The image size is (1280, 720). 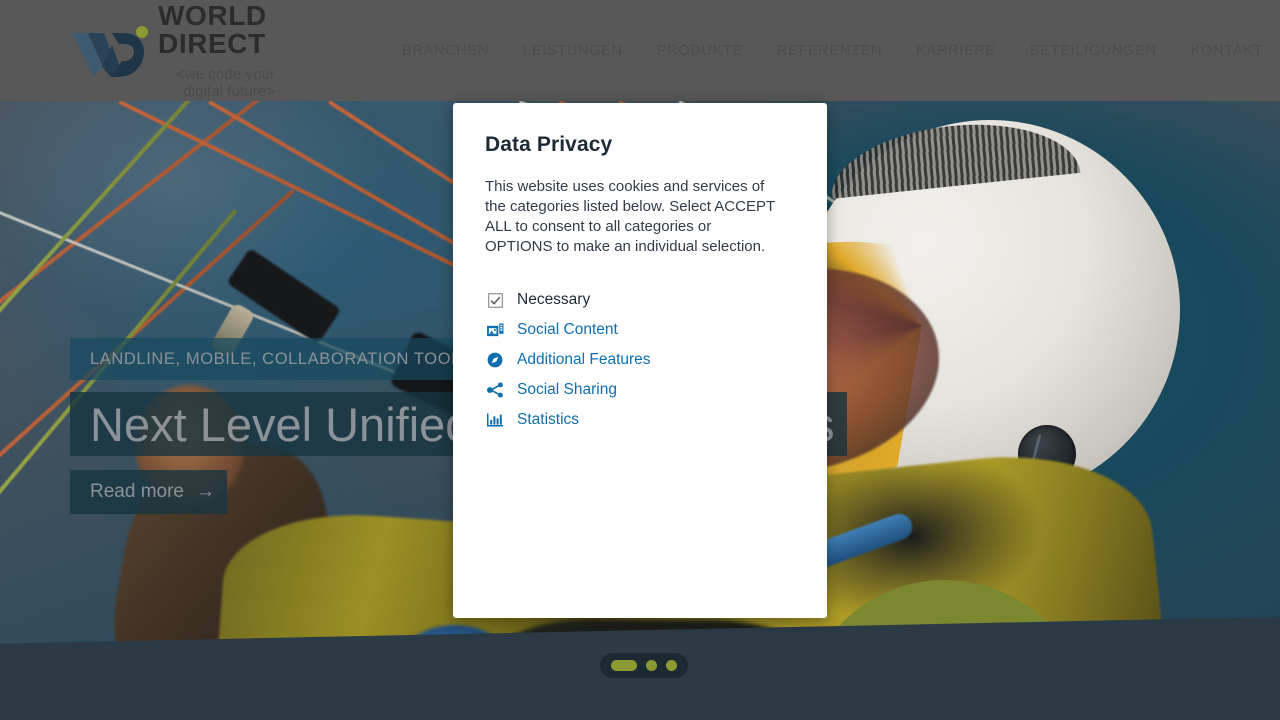 What do you see at coordinates (281, 358) in the screenshot?
I see `hero-kicker-text: LANDLINE, MOBILE, COLLABORATION TOOLS` at bounding box center [281, 358].